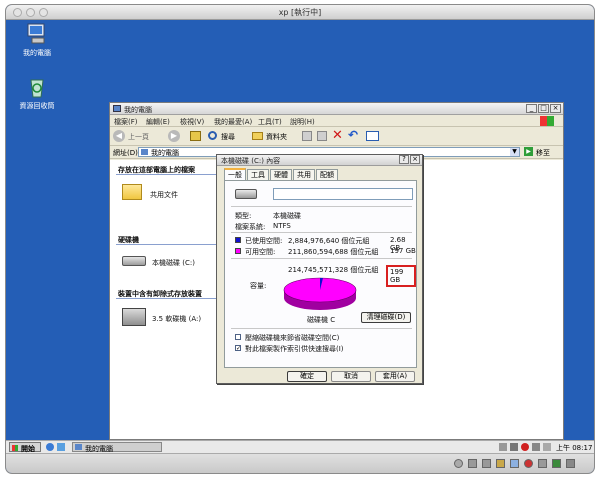 This screenshot has width=600, height=480. What do you see at coordinates (556, 463) in the screenshot?
I see `keyboard-capture-icon` at bounding box center [556, 463].